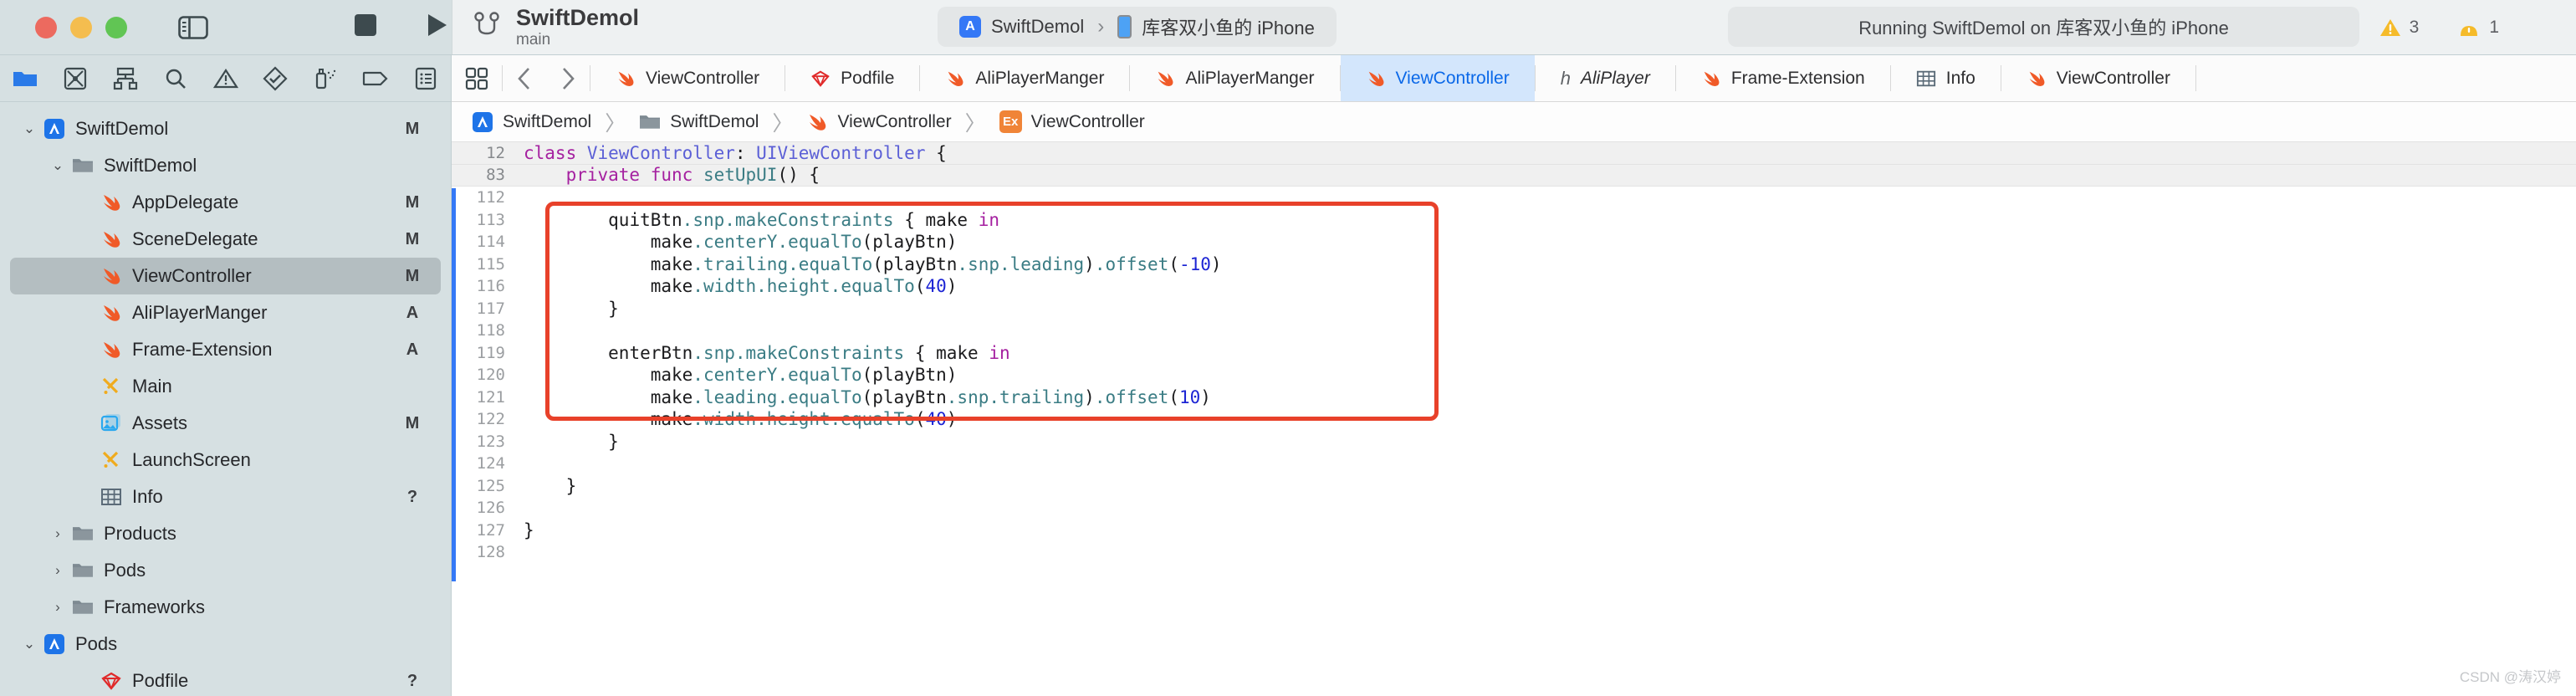  What do you see at coordinates (490, 287) in the screenshot?
I see `line-number: 116` at bounding box center [490, 287].